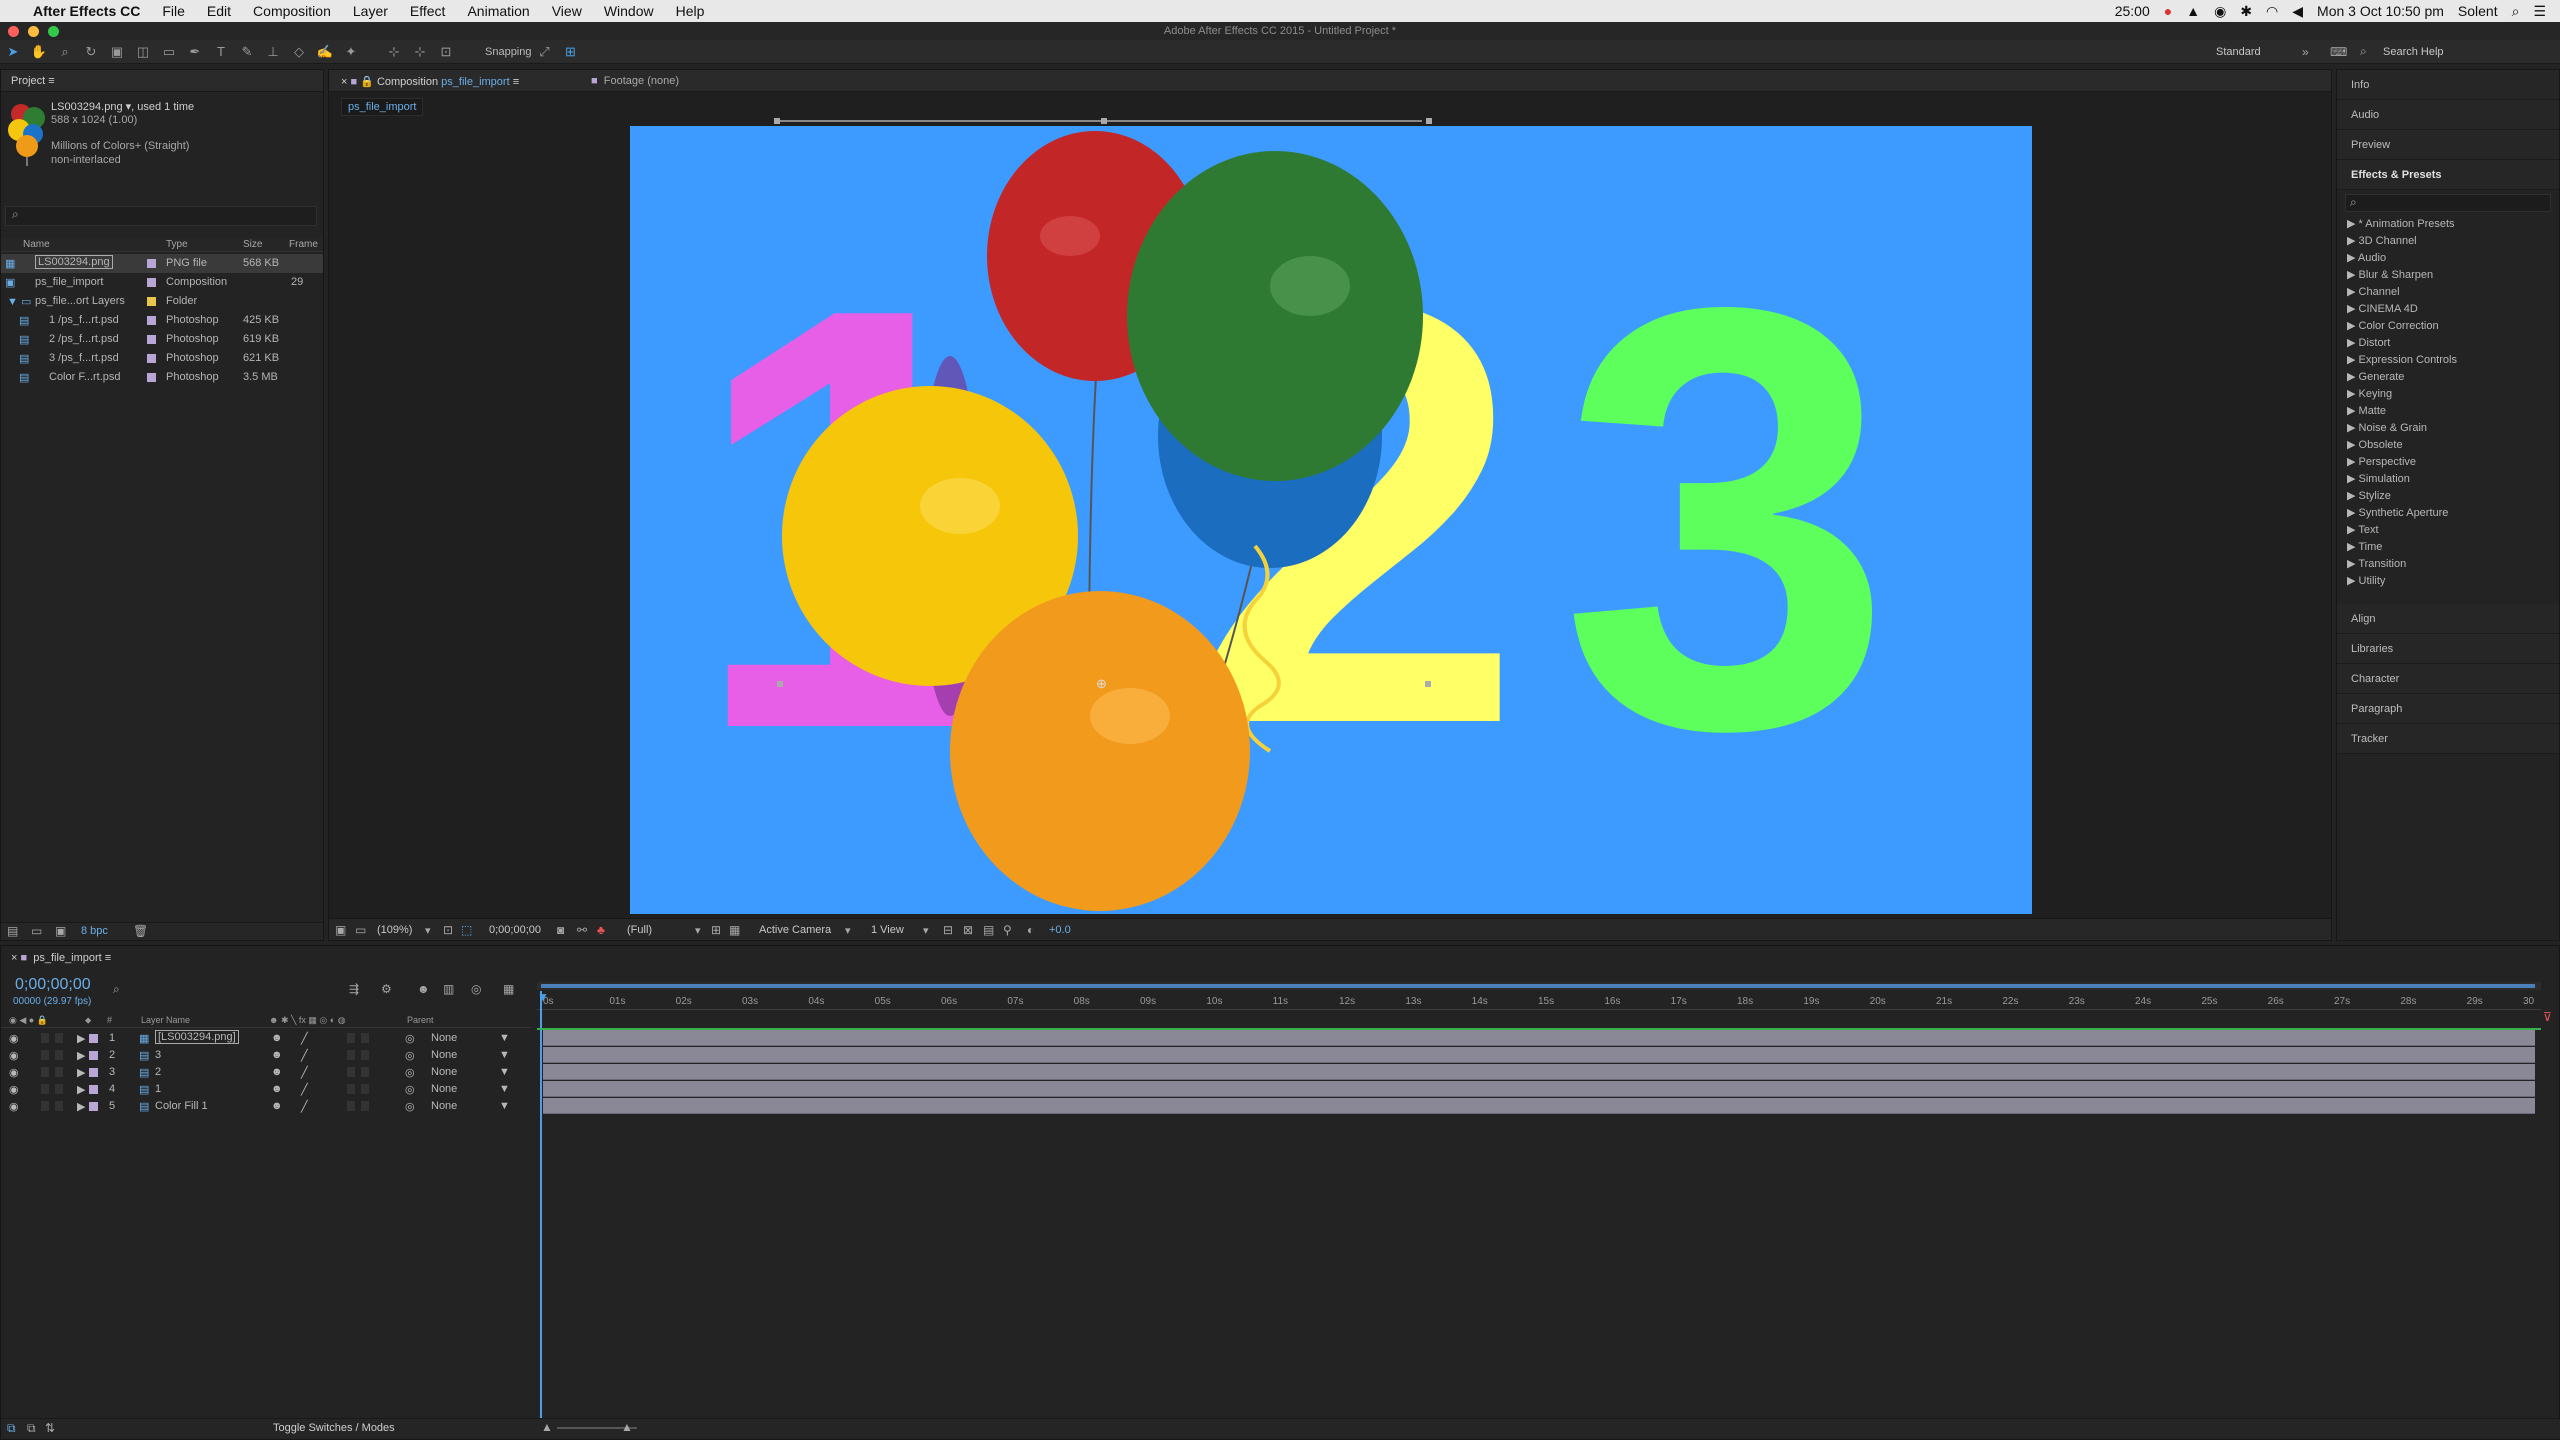 This screenshot has height=1440, width=2560. I want to click on cloud-icon: ◉, so click(2220, 11).